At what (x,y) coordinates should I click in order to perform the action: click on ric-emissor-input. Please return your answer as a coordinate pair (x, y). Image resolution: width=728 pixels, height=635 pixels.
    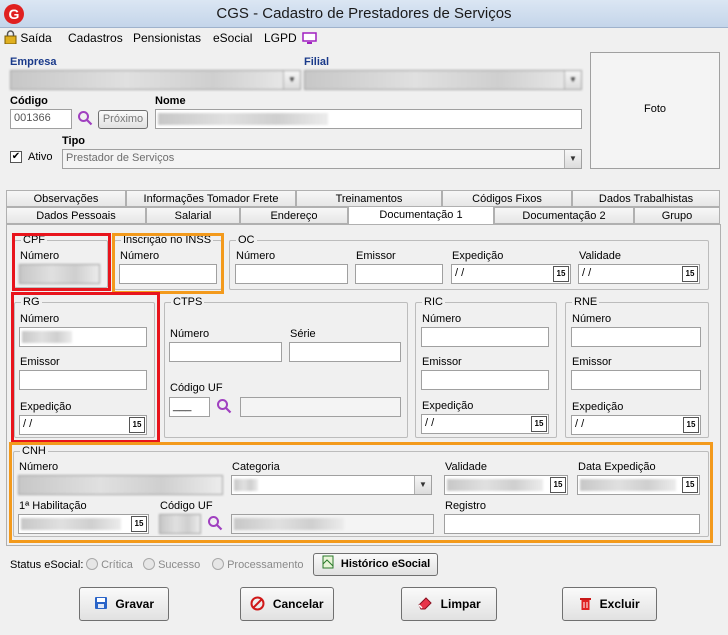
    Looking at the image, I should click on (485, 380).